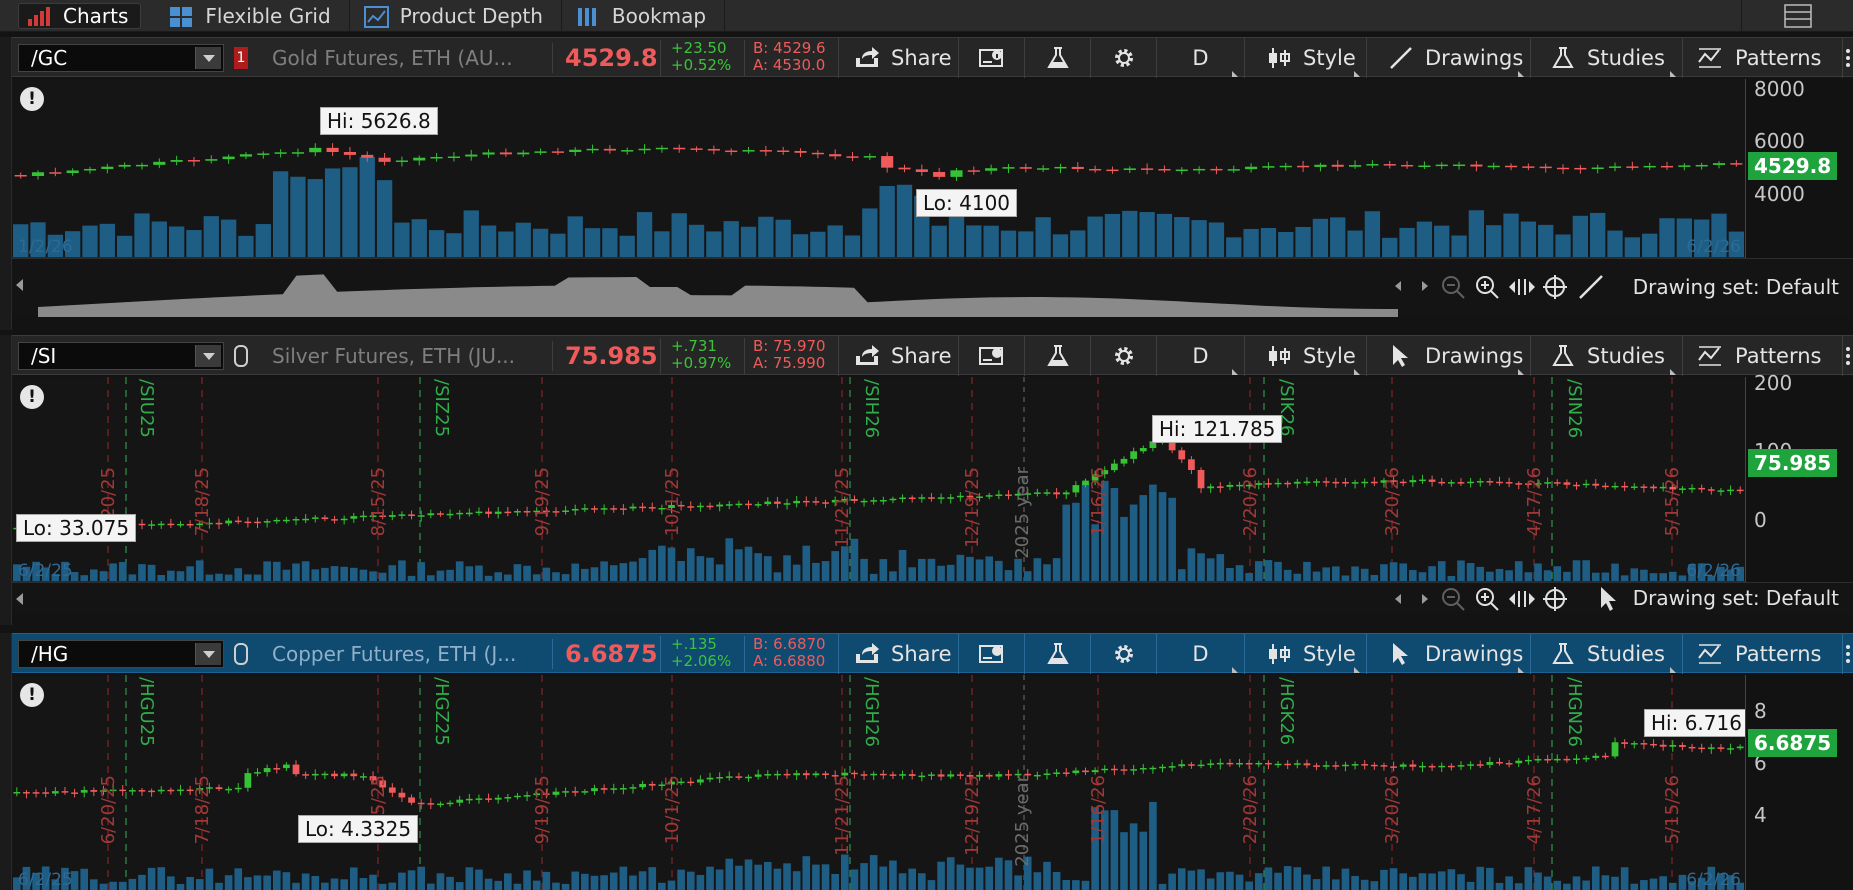 This screenshot has height=890, width=1853. What do you see at coordinates (871, 712) in the screenshot?
I see `expiration-label: /HGH26` at bounding box center [871, 712].